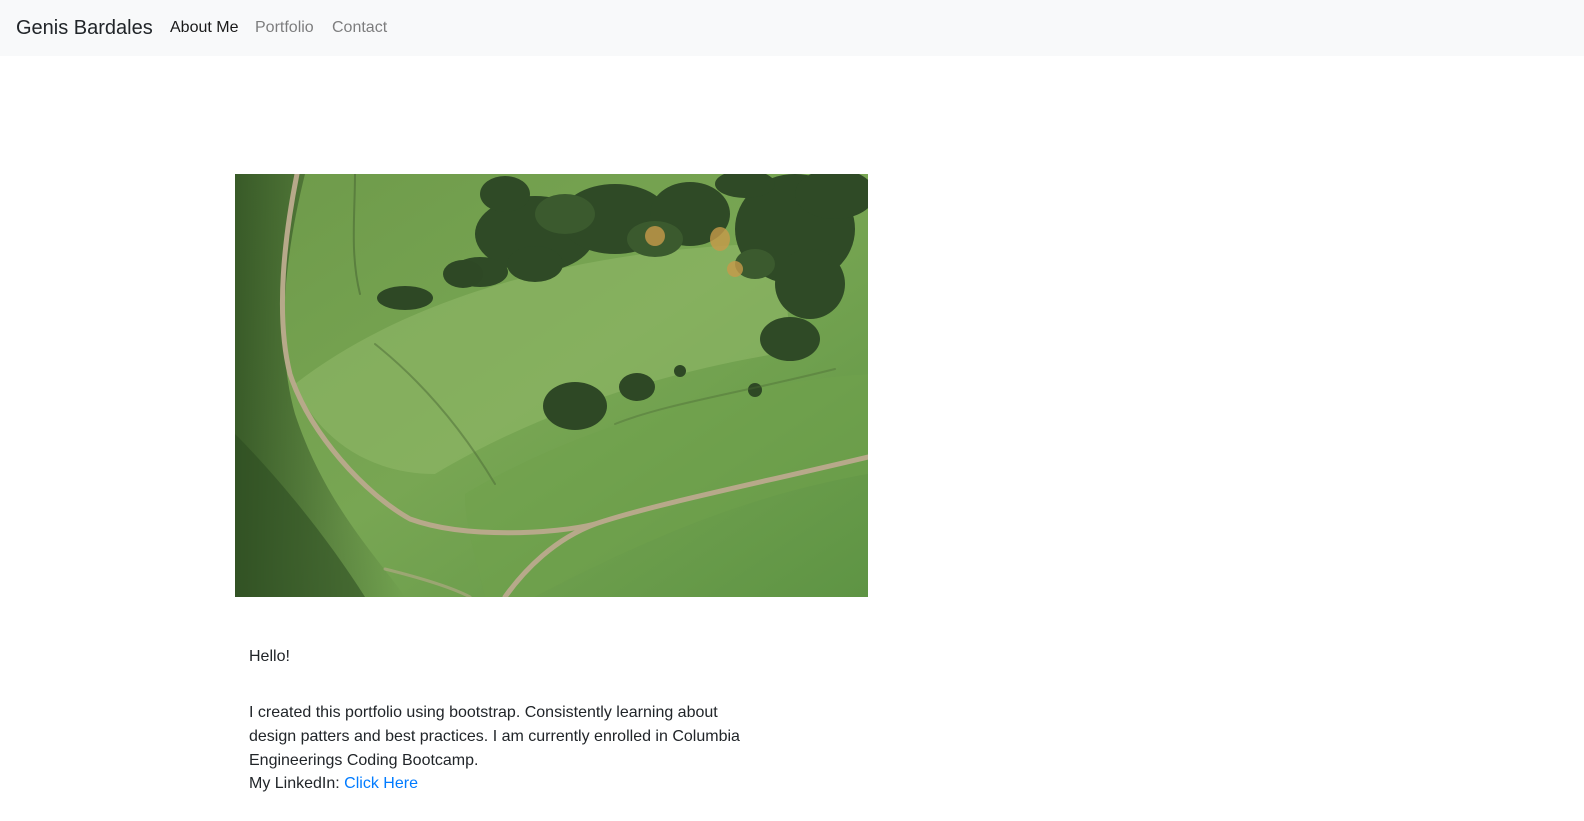 The height and width of the screenshot is (821, 1584). I want to click on nav-link-contact: Contact, so click(359, 28).